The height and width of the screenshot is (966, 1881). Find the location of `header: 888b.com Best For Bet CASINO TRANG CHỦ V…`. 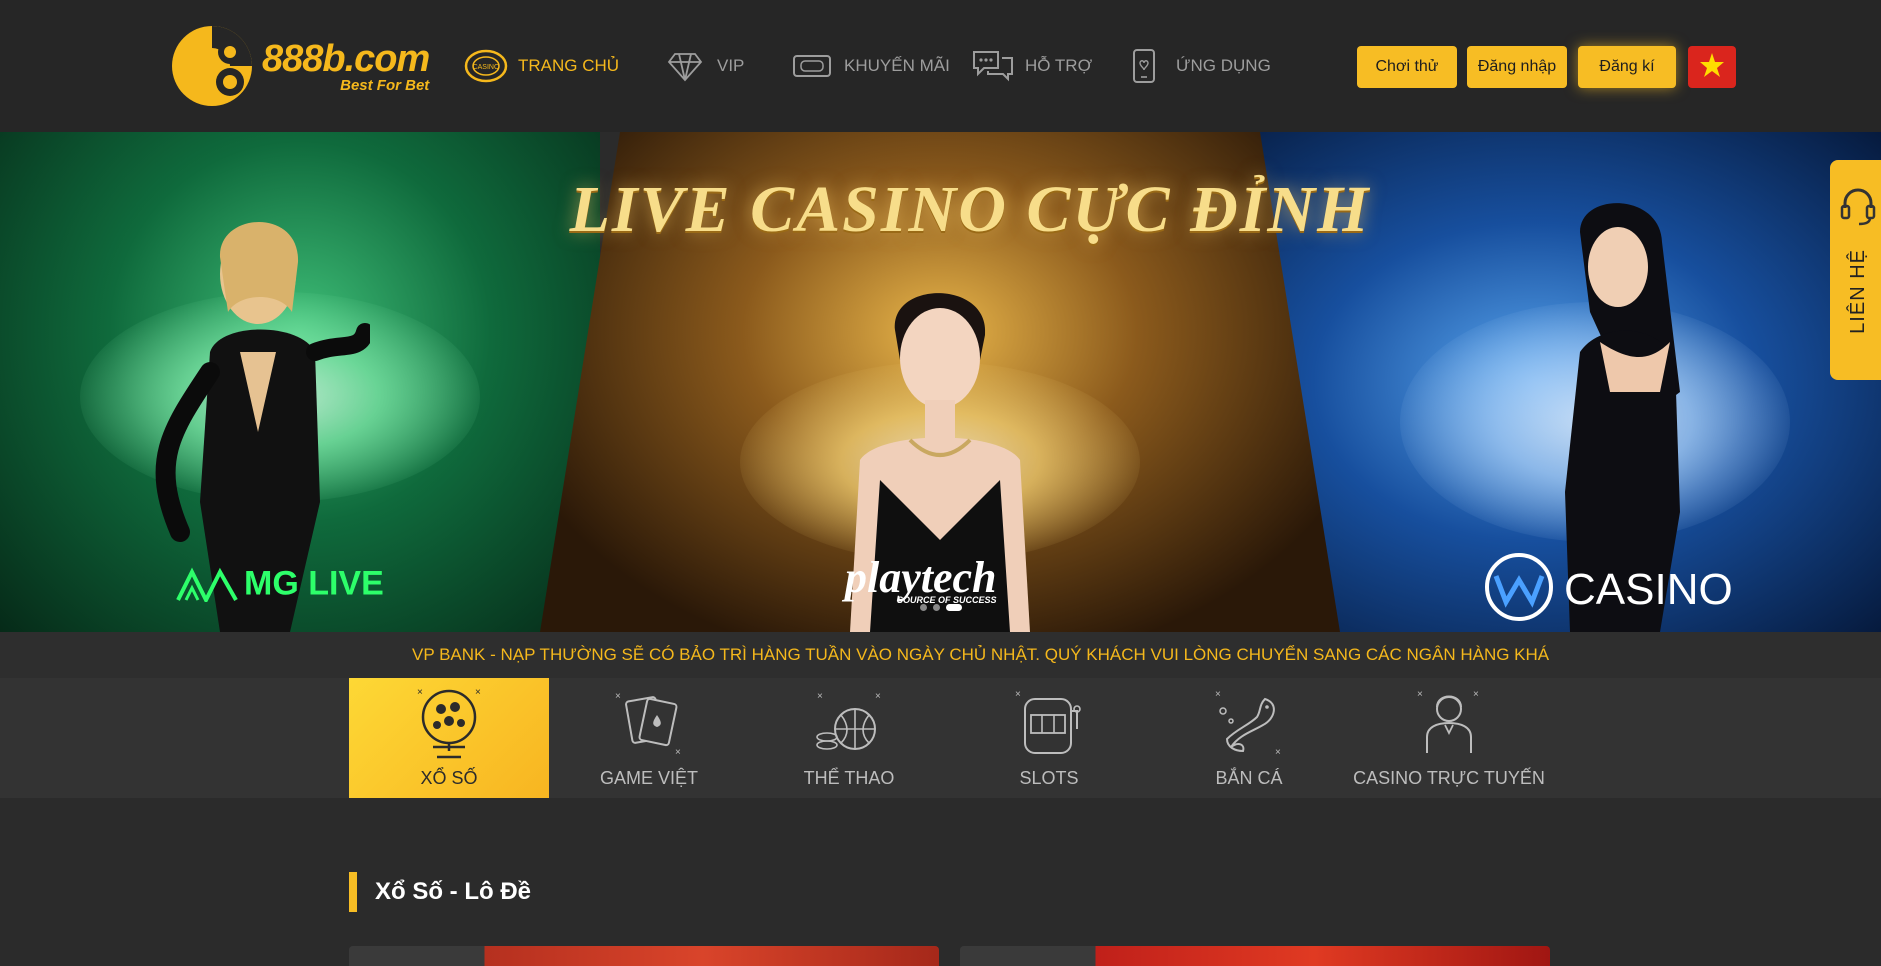

header: 888b.com Best For Bet CASINO TRANG CHỦ V… is located at coordinates (940, 66).